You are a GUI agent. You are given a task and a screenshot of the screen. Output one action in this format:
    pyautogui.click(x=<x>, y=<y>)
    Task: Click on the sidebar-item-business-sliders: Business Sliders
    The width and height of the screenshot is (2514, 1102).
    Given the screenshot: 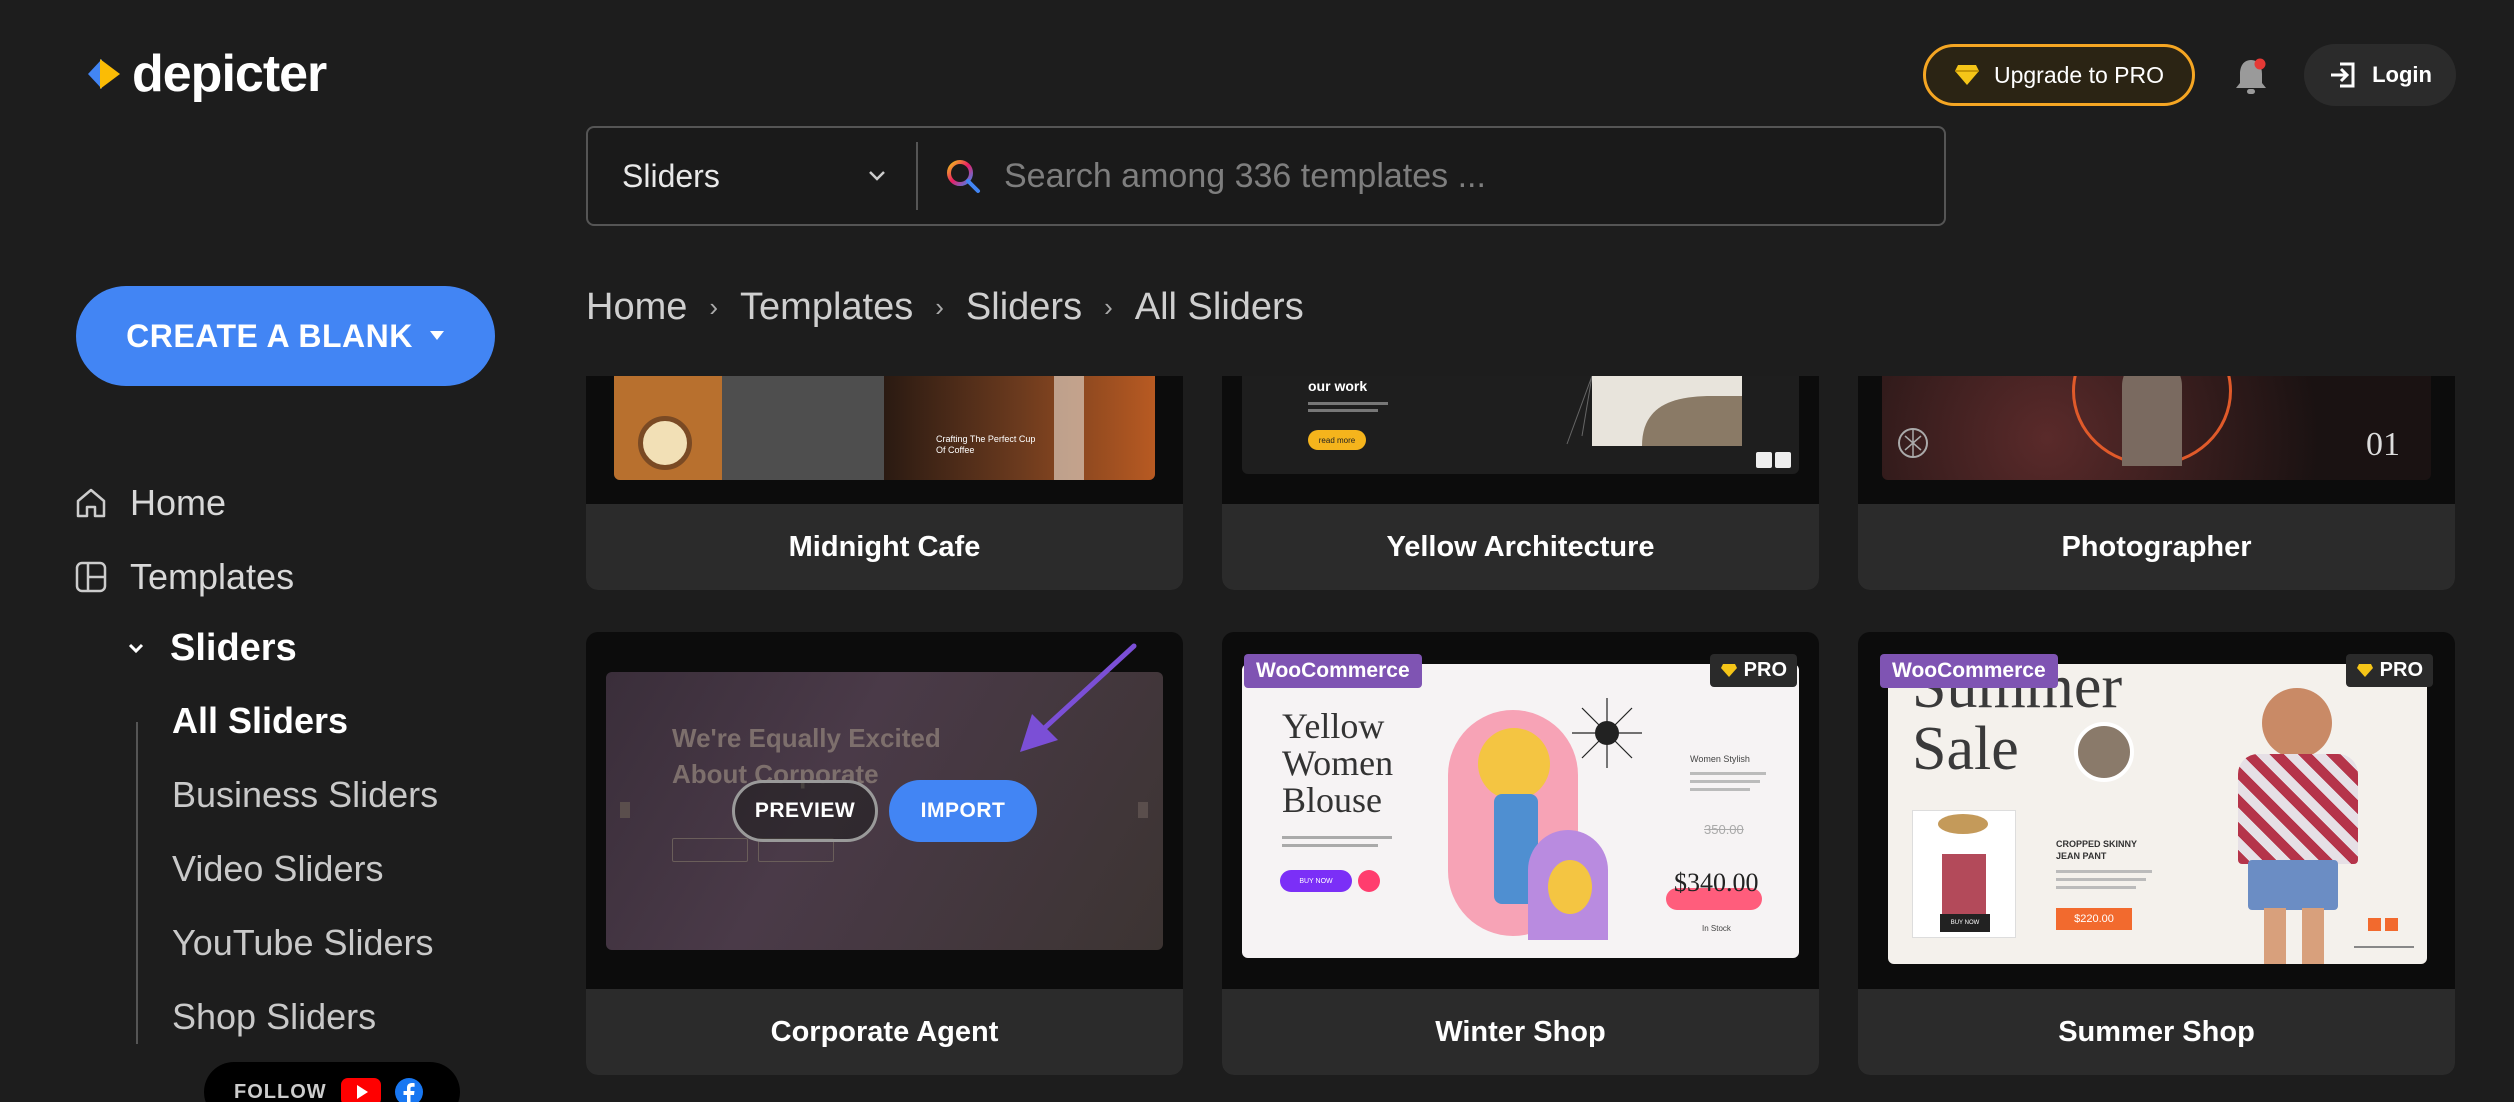 What is the action you would take?
    pyautogui.click(x=305, y=795)
    